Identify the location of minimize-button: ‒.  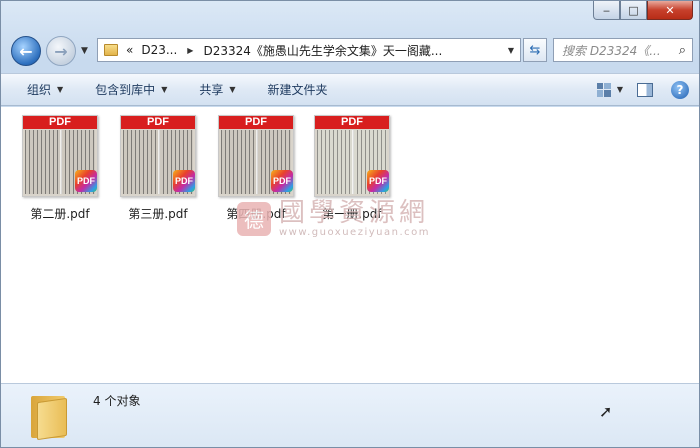
(606, 10).